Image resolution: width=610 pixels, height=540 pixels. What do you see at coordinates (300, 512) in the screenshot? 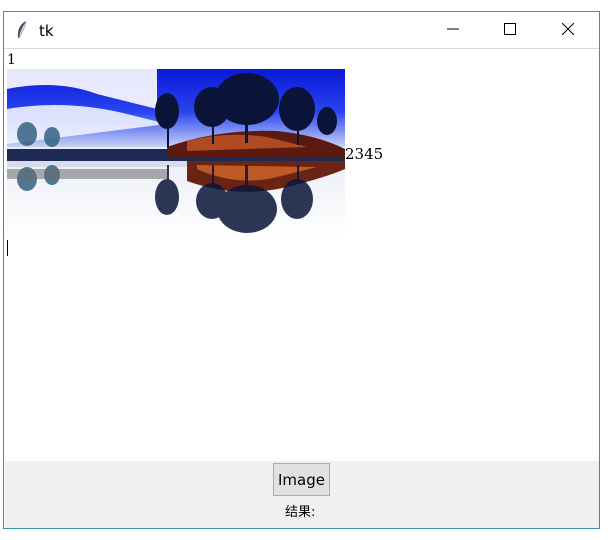
I see `result-label: 结果:` at bounding box center [300, 512].